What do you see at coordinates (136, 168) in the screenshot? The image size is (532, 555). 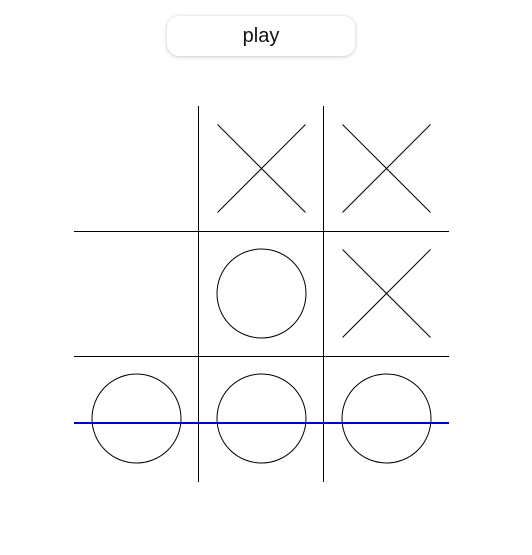 I see `board-cell-r1-c1` at bounding box center [136, 168].